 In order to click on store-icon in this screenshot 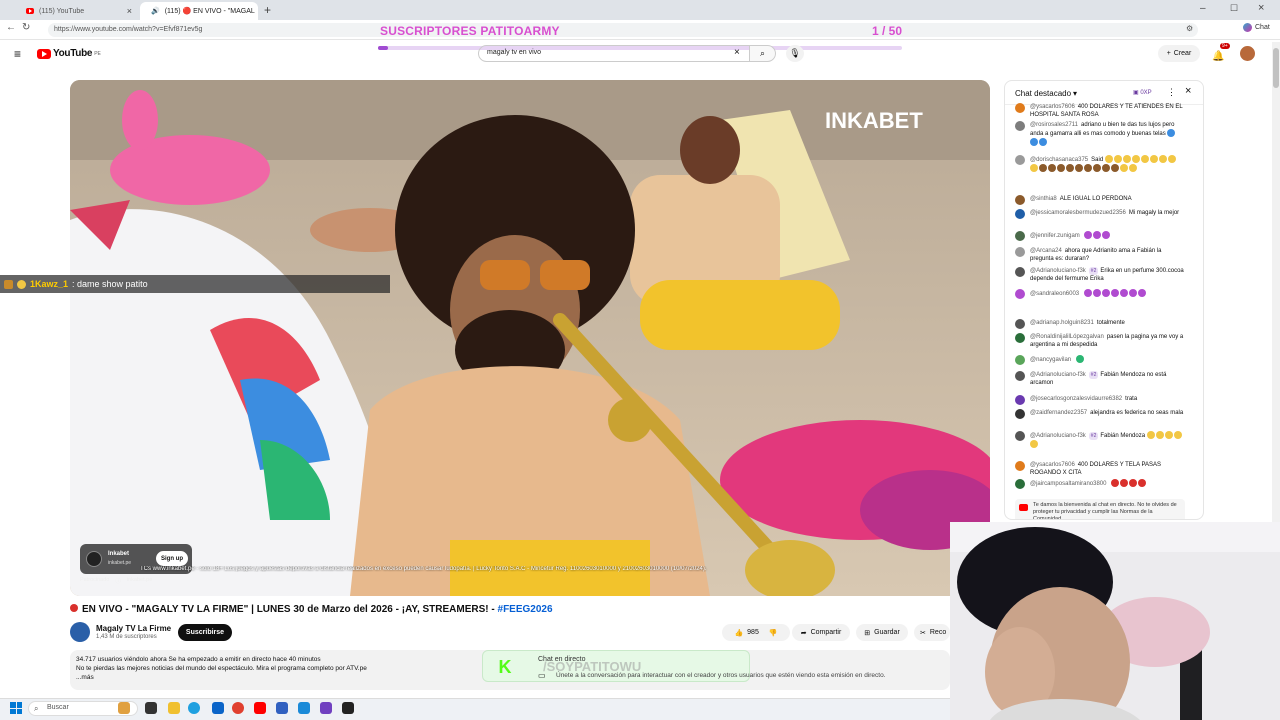, I will do `click(218, 708)`.